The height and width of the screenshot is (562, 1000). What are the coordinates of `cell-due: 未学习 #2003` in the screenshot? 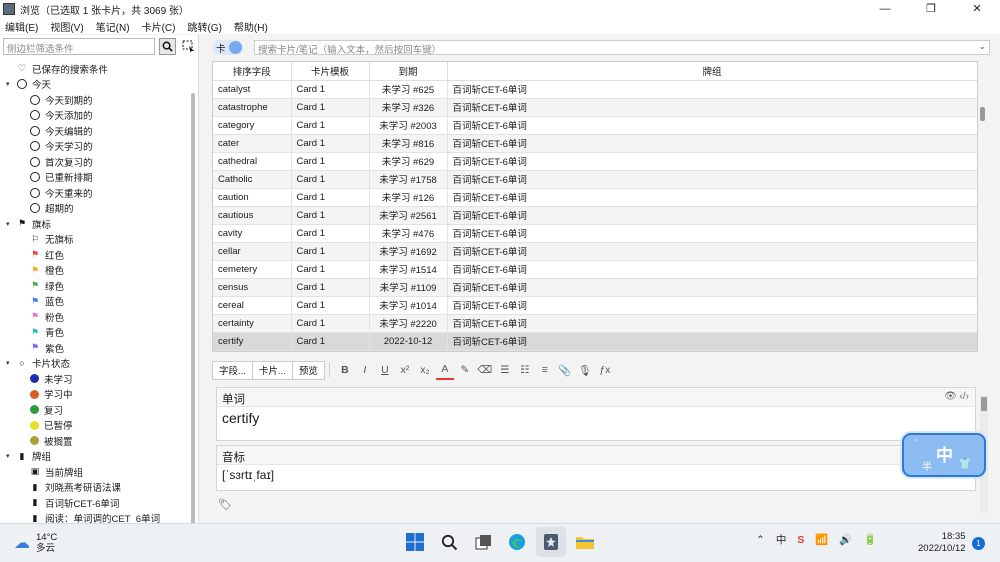 It's located at (408, 125).